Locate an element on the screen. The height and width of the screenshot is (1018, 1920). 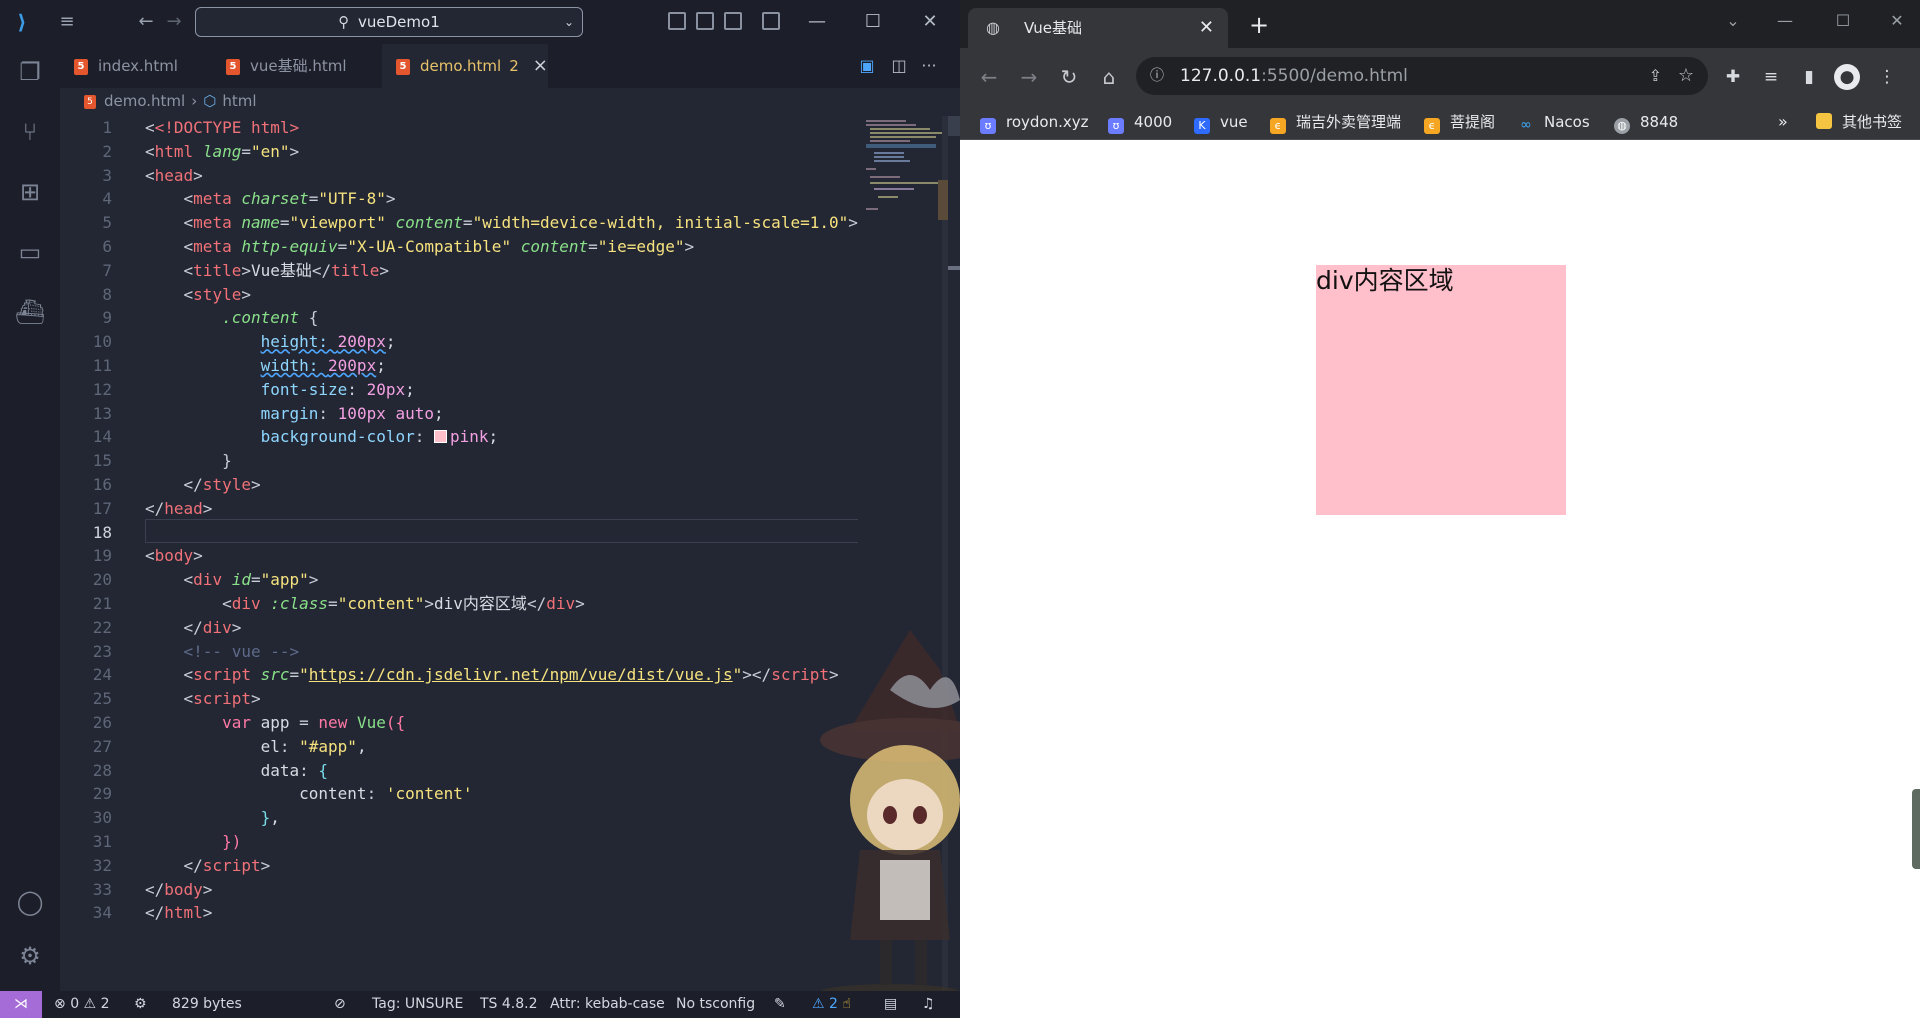
tab-index-html: 5 index.html is located at coordinates (133, 66).